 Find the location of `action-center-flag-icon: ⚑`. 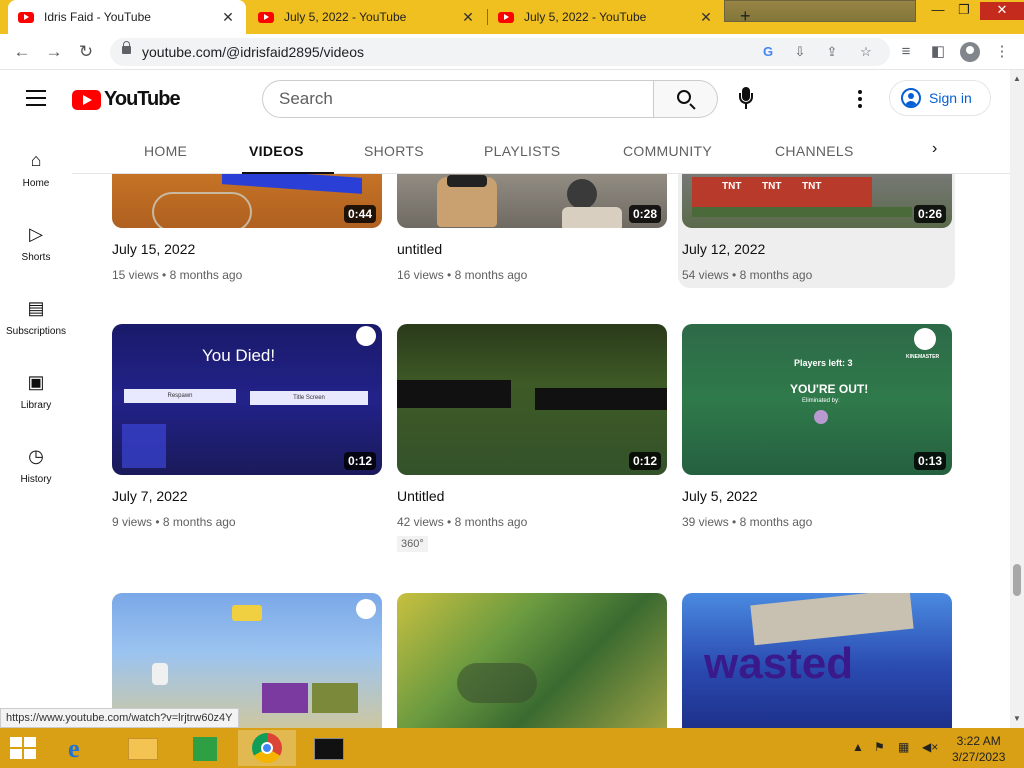

action-center-flag-icon: ⚑ is located at coordinates (879, 747).